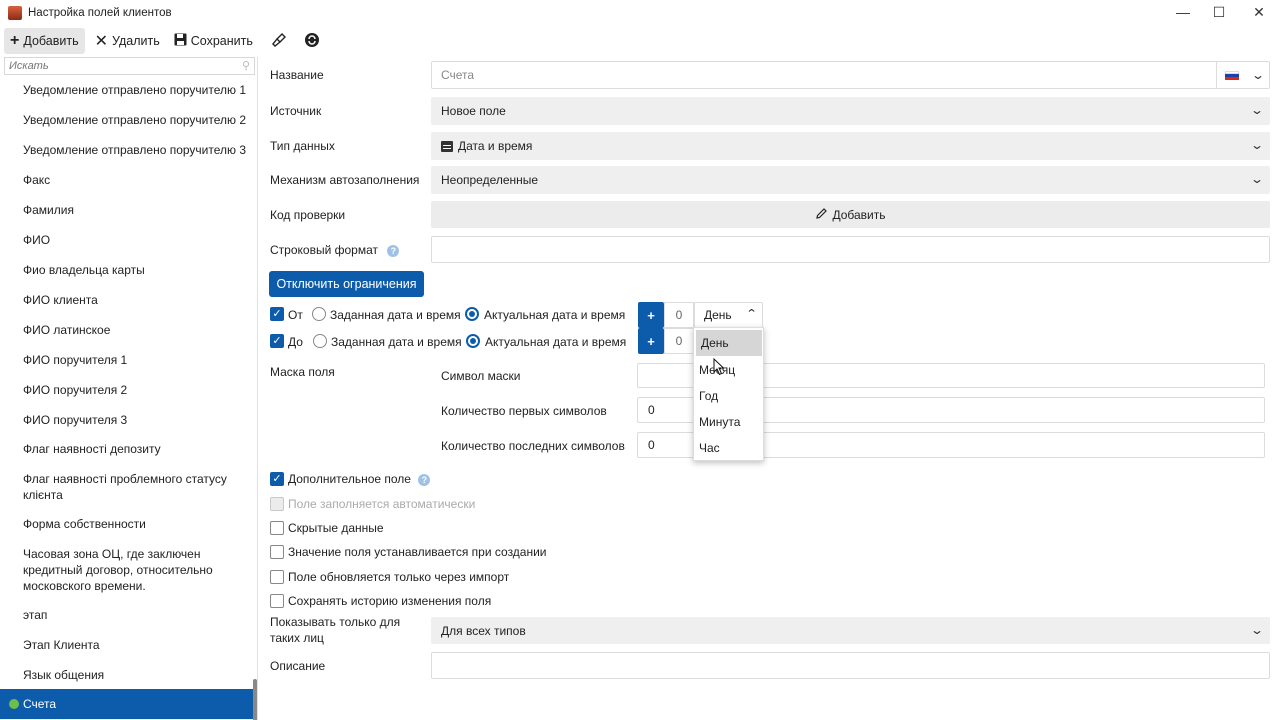 This screenshot has height=720, width=1280. What do you see at coordinates (349, 479) in the screenshot?
I see `extra-field-text: Дополнительное поле` at bounding box center [349, 479].